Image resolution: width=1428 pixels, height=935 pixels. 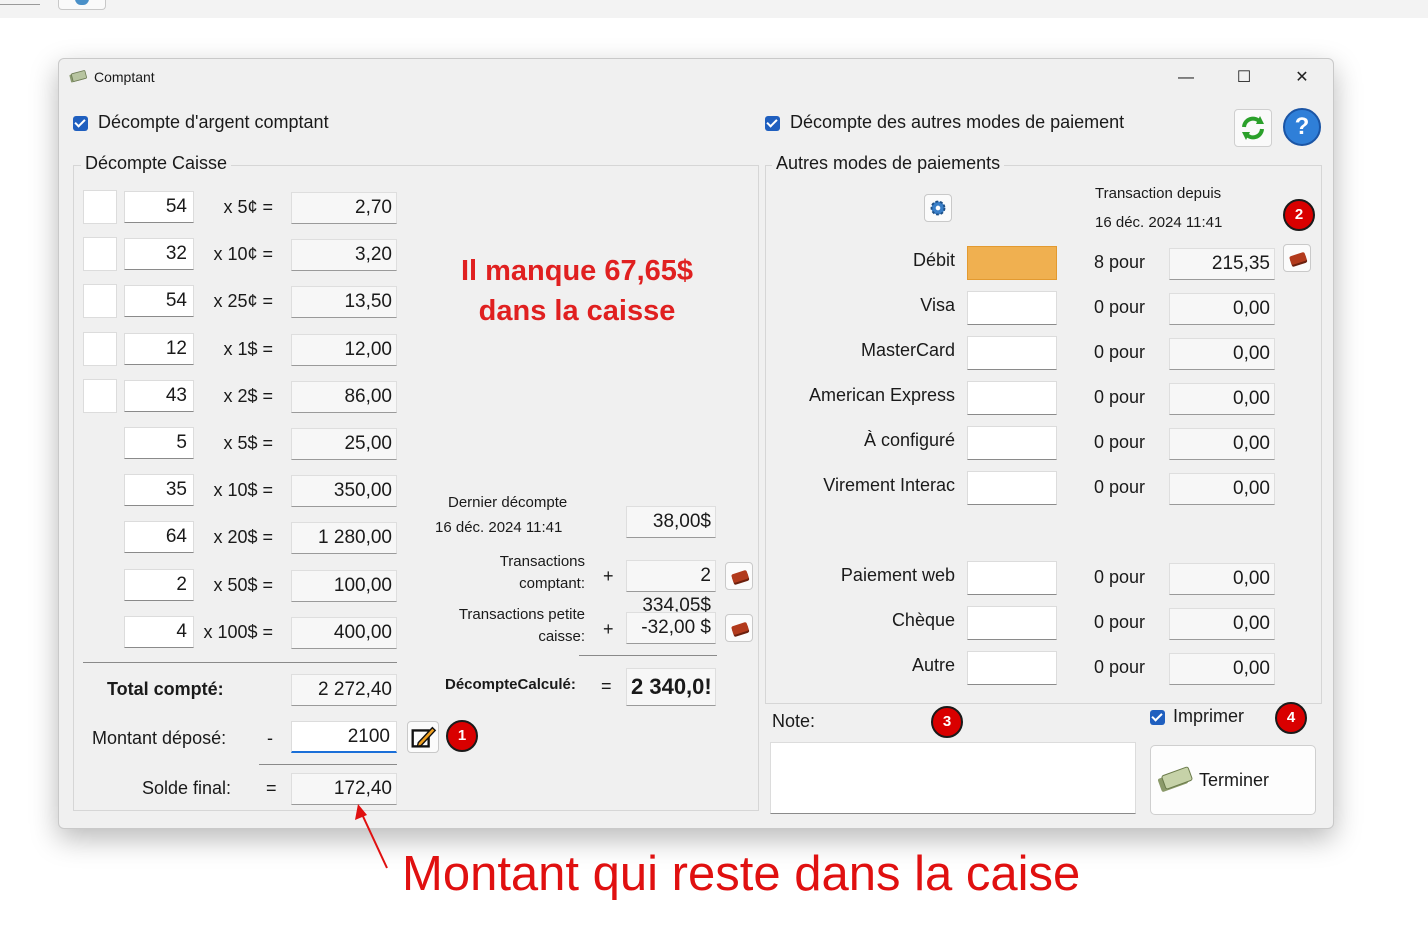 What do you see at coordinates (1299, 215) in the screenshot?
I see `callout-badge-2: 2` at bounding box center [1299, 215].